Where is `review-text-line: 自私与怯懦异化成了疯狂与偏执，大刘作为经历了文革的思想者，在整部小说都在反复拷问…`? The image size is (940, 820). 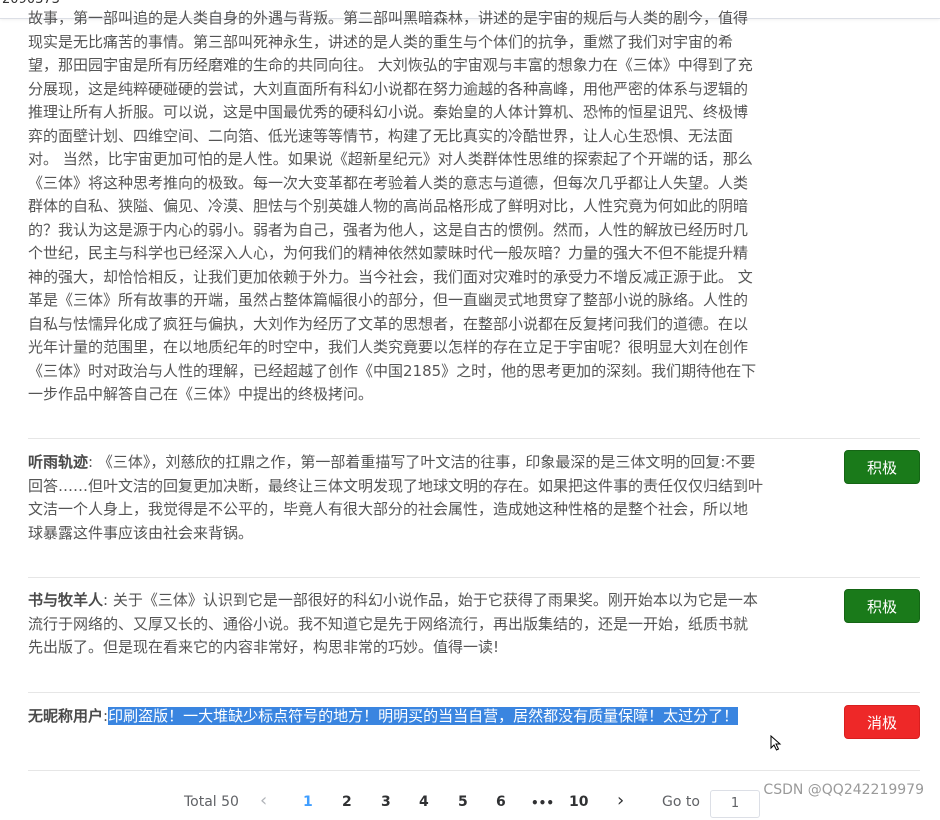 review-text-line: 自私与怯懦异化成了疯狂与偏执，大刘作为经历了文革的思想者，在整部小说都在反复拷问… is located at coordinates (388, 323).